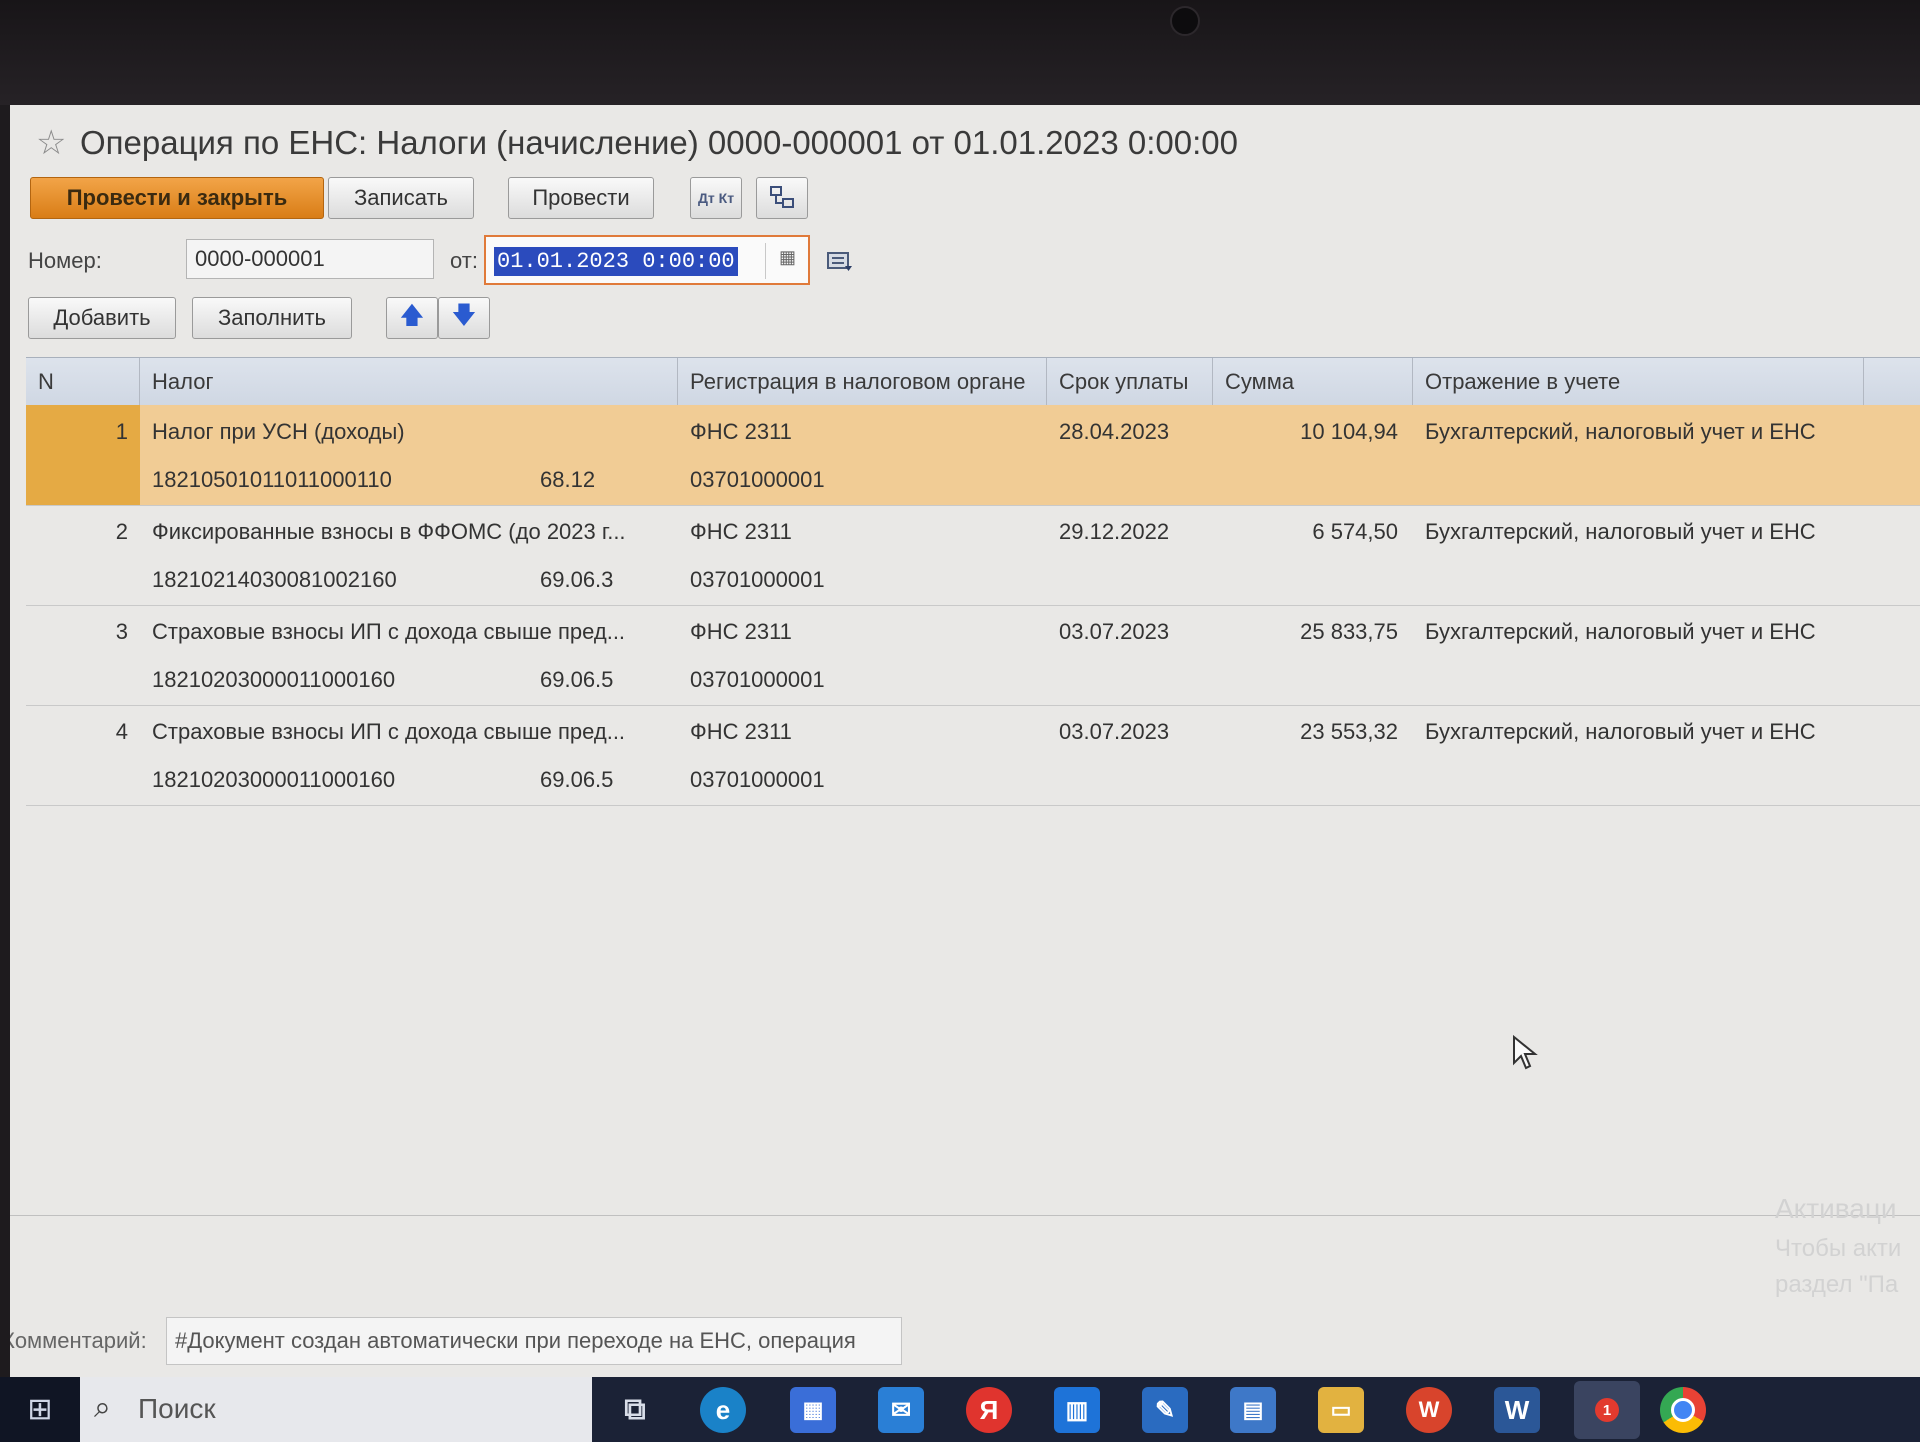  What do you see at coordinates (1349, 631) in the screenshot?
I see `amount: 25 833,75` at bounding box center [1349, 631].